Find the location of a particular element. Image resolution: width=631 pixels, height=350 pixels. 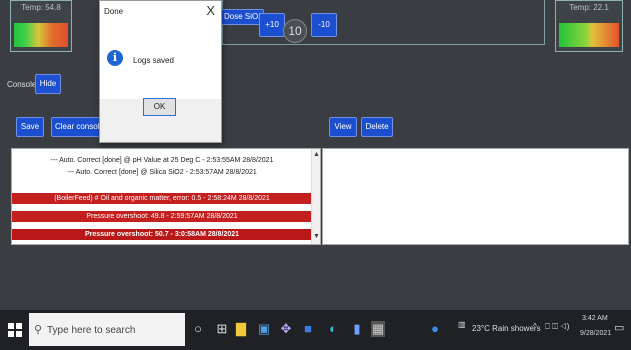

left-gauge-label: Temp: 54.8 is located at coordinates (41, 7).